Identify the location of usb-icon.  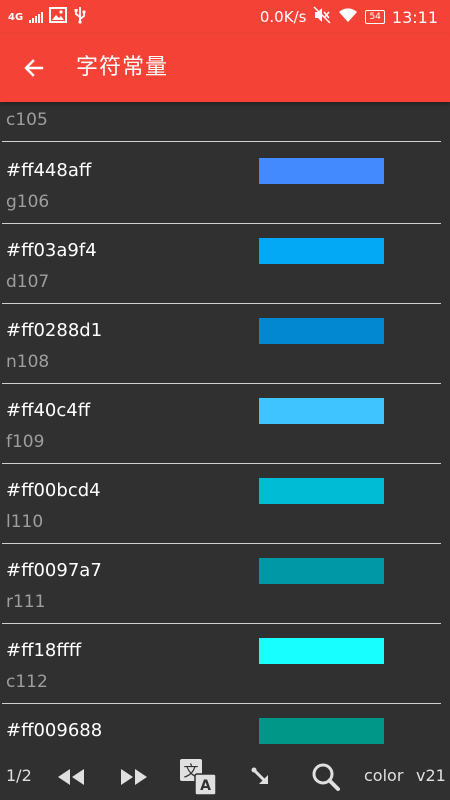
(80, 17).